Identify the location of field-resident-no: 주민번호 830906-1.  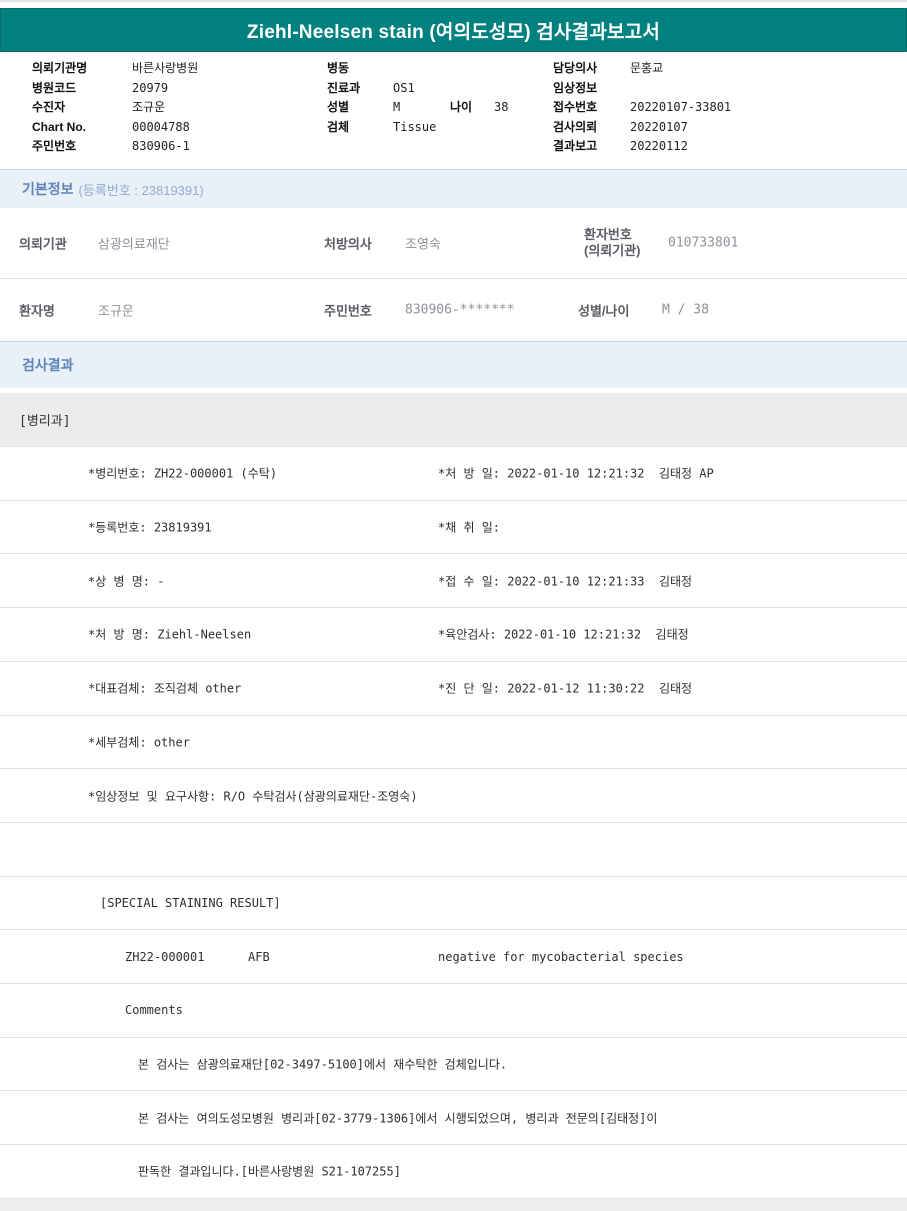
(174, 146).